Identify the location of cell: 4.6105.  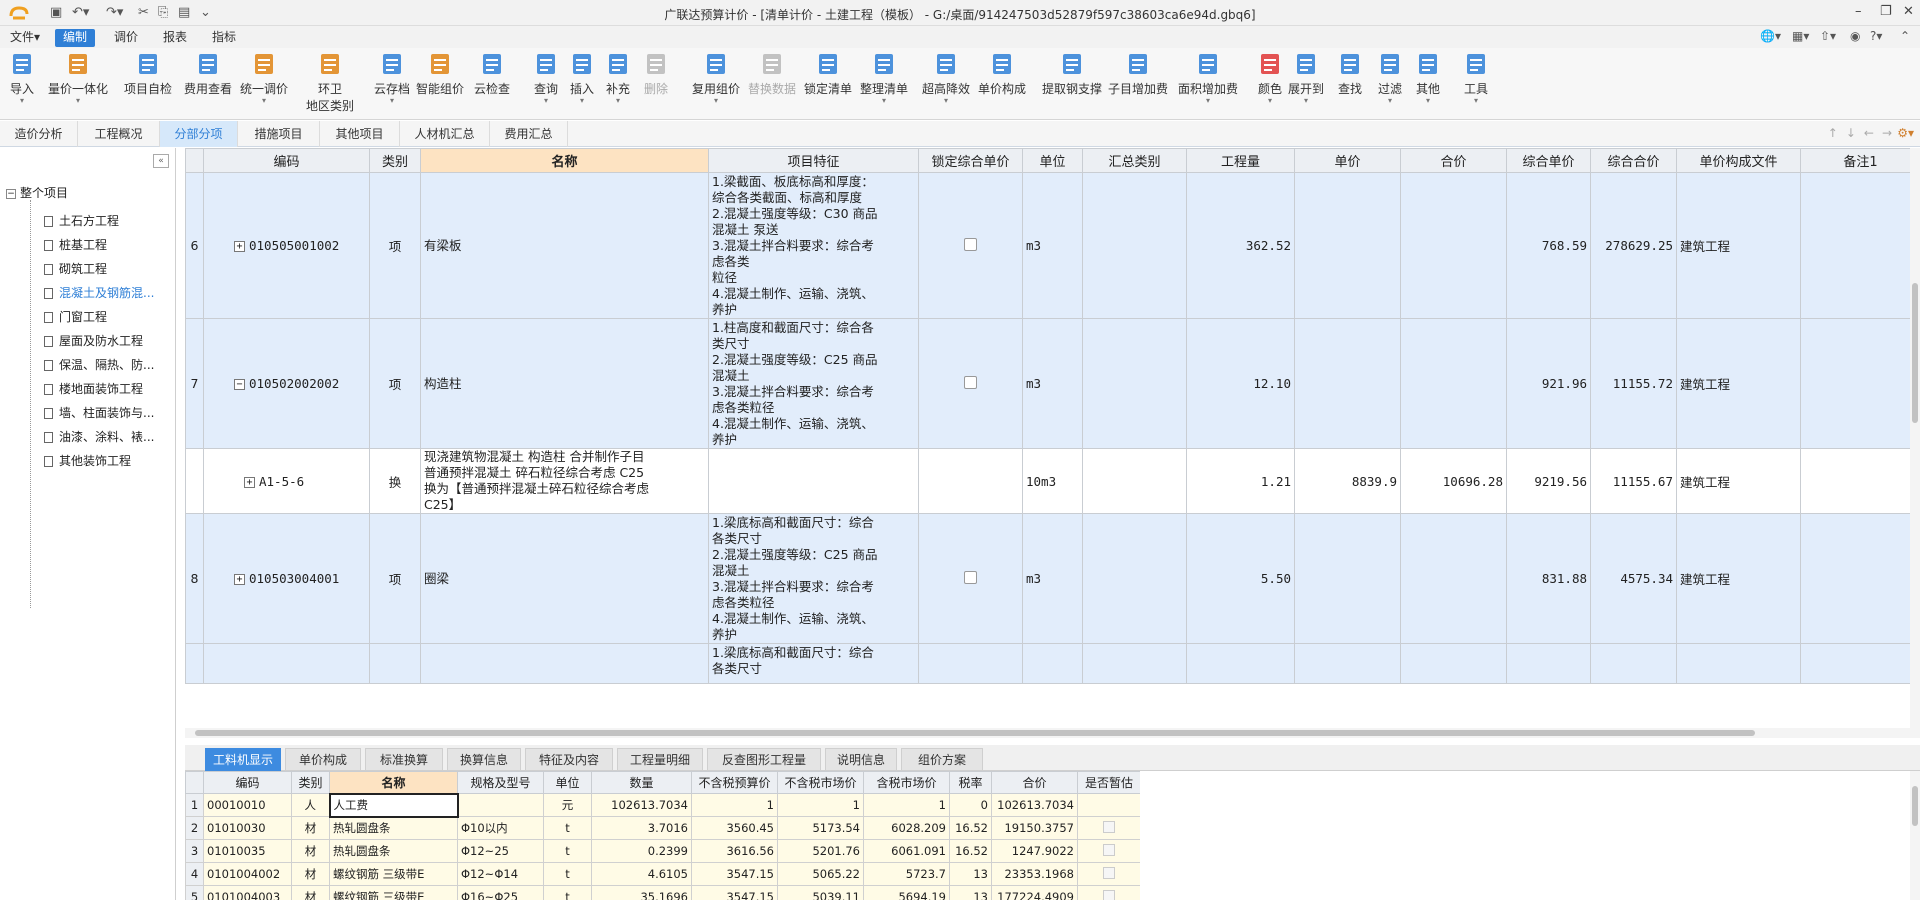
(641, 874).